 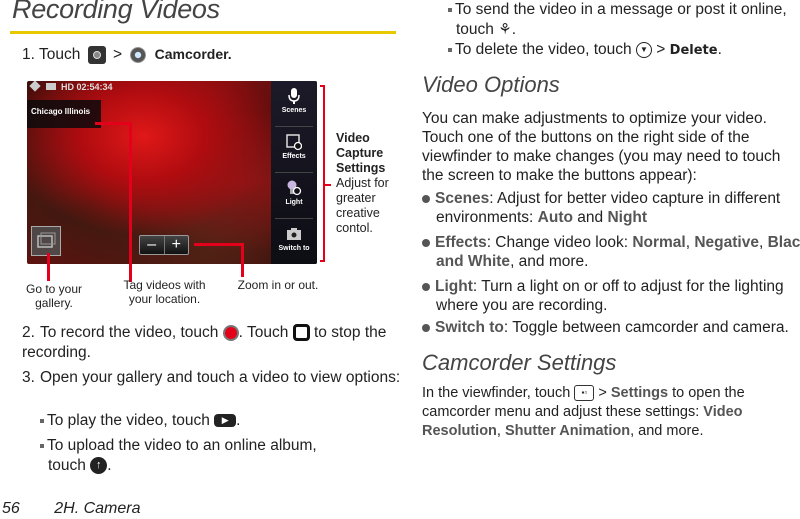 What do you see at coordinates (164, 292) in the screenshot?
I see `caption-tag: Tag videos with your location.` at bounding box center [164, 292].